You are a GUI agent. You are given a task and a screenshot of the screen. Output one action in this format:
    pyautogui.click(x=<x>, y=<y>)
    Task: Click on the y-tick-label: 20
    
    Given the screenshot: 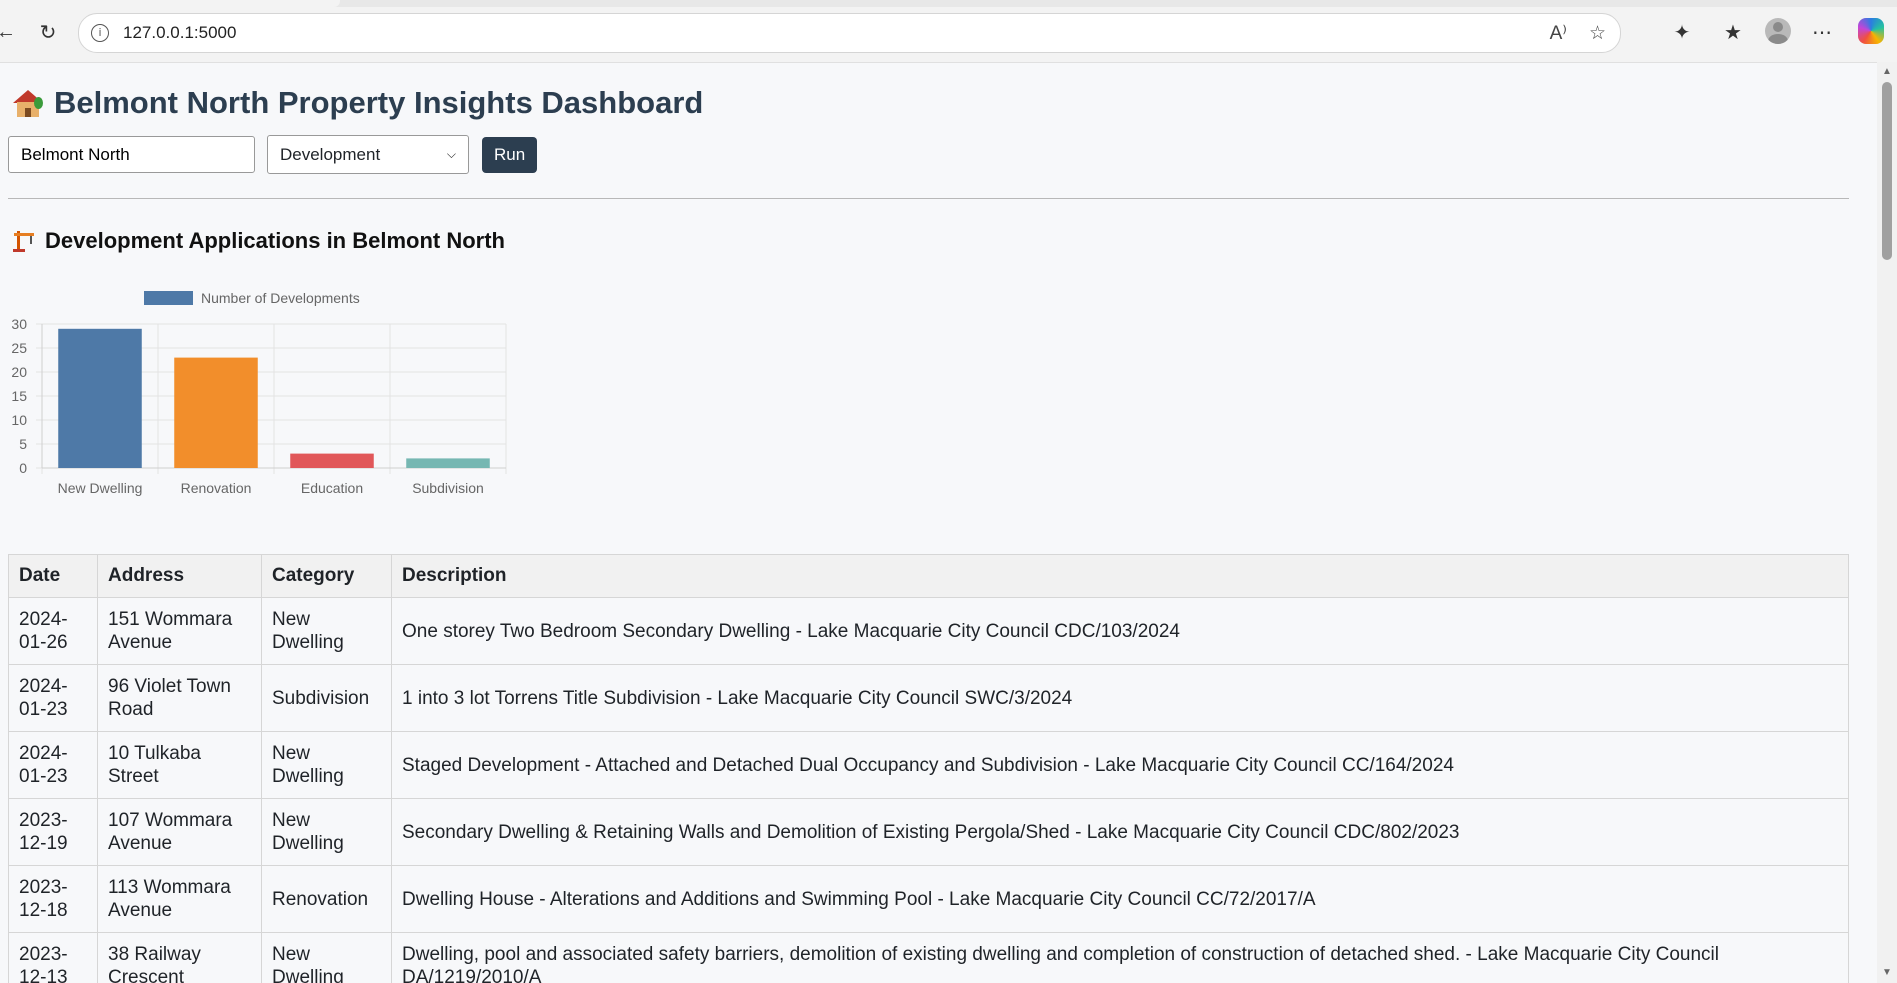 What is the action you would take?
    pyautogui.click(x=19, y=372)
    